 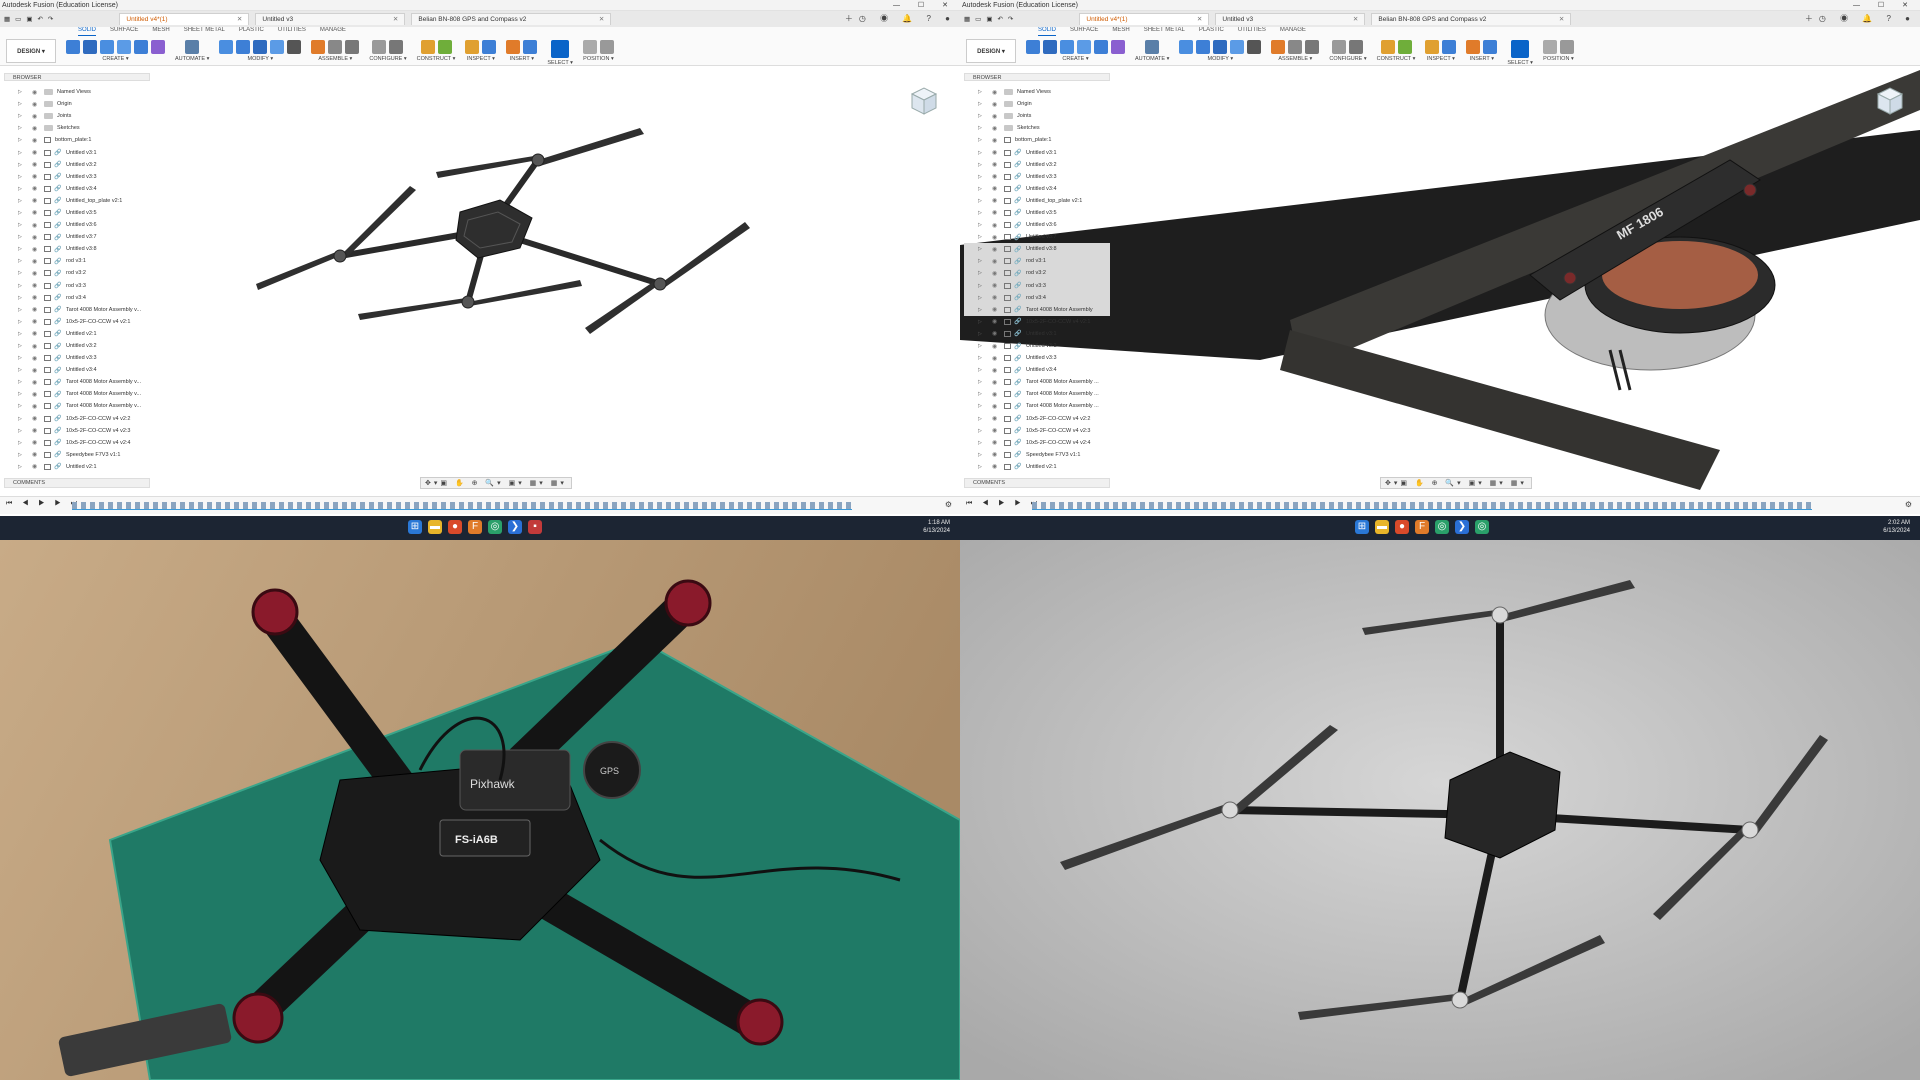 What do you see at coordinates (1037, 237) in the screenshot?
I see `browser-item: ▷ ◉ 🔗 Untitled v3:7` at bounding box center [1037, 237].